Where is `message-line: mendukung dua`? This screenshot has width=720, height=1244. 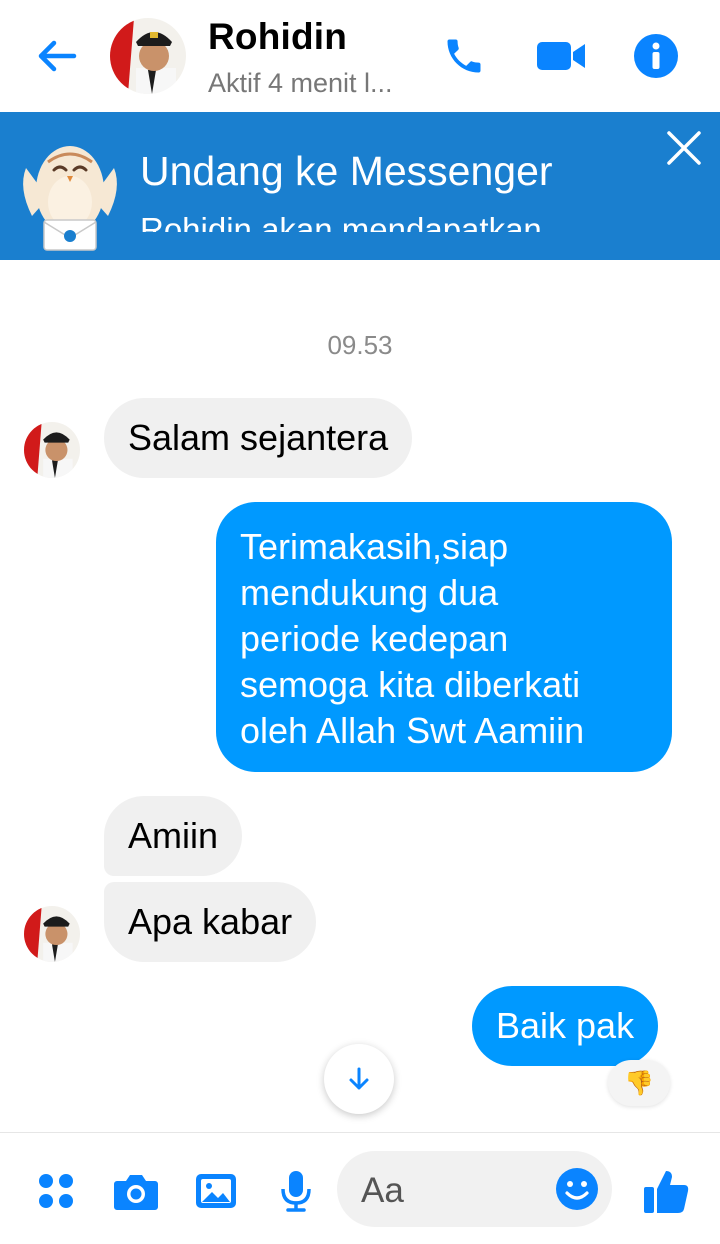
message-line: mendukung dua is located at coordinates (369, 592).